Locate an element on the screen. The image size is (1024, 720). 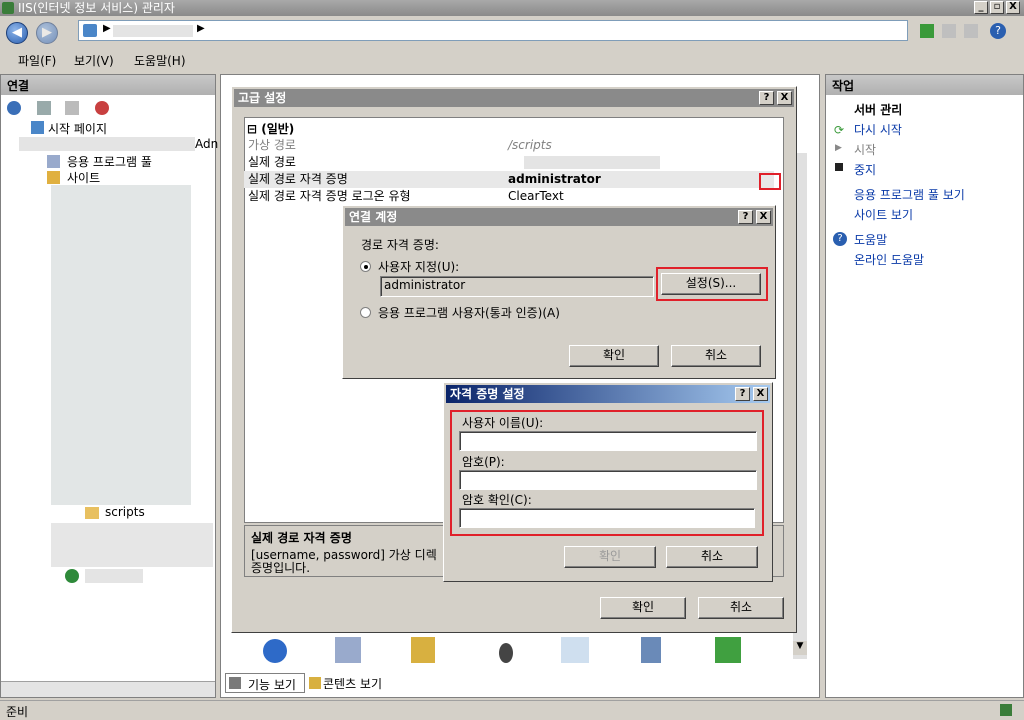
action-restart: 다시 시작 is located at coordinates (878, 129).